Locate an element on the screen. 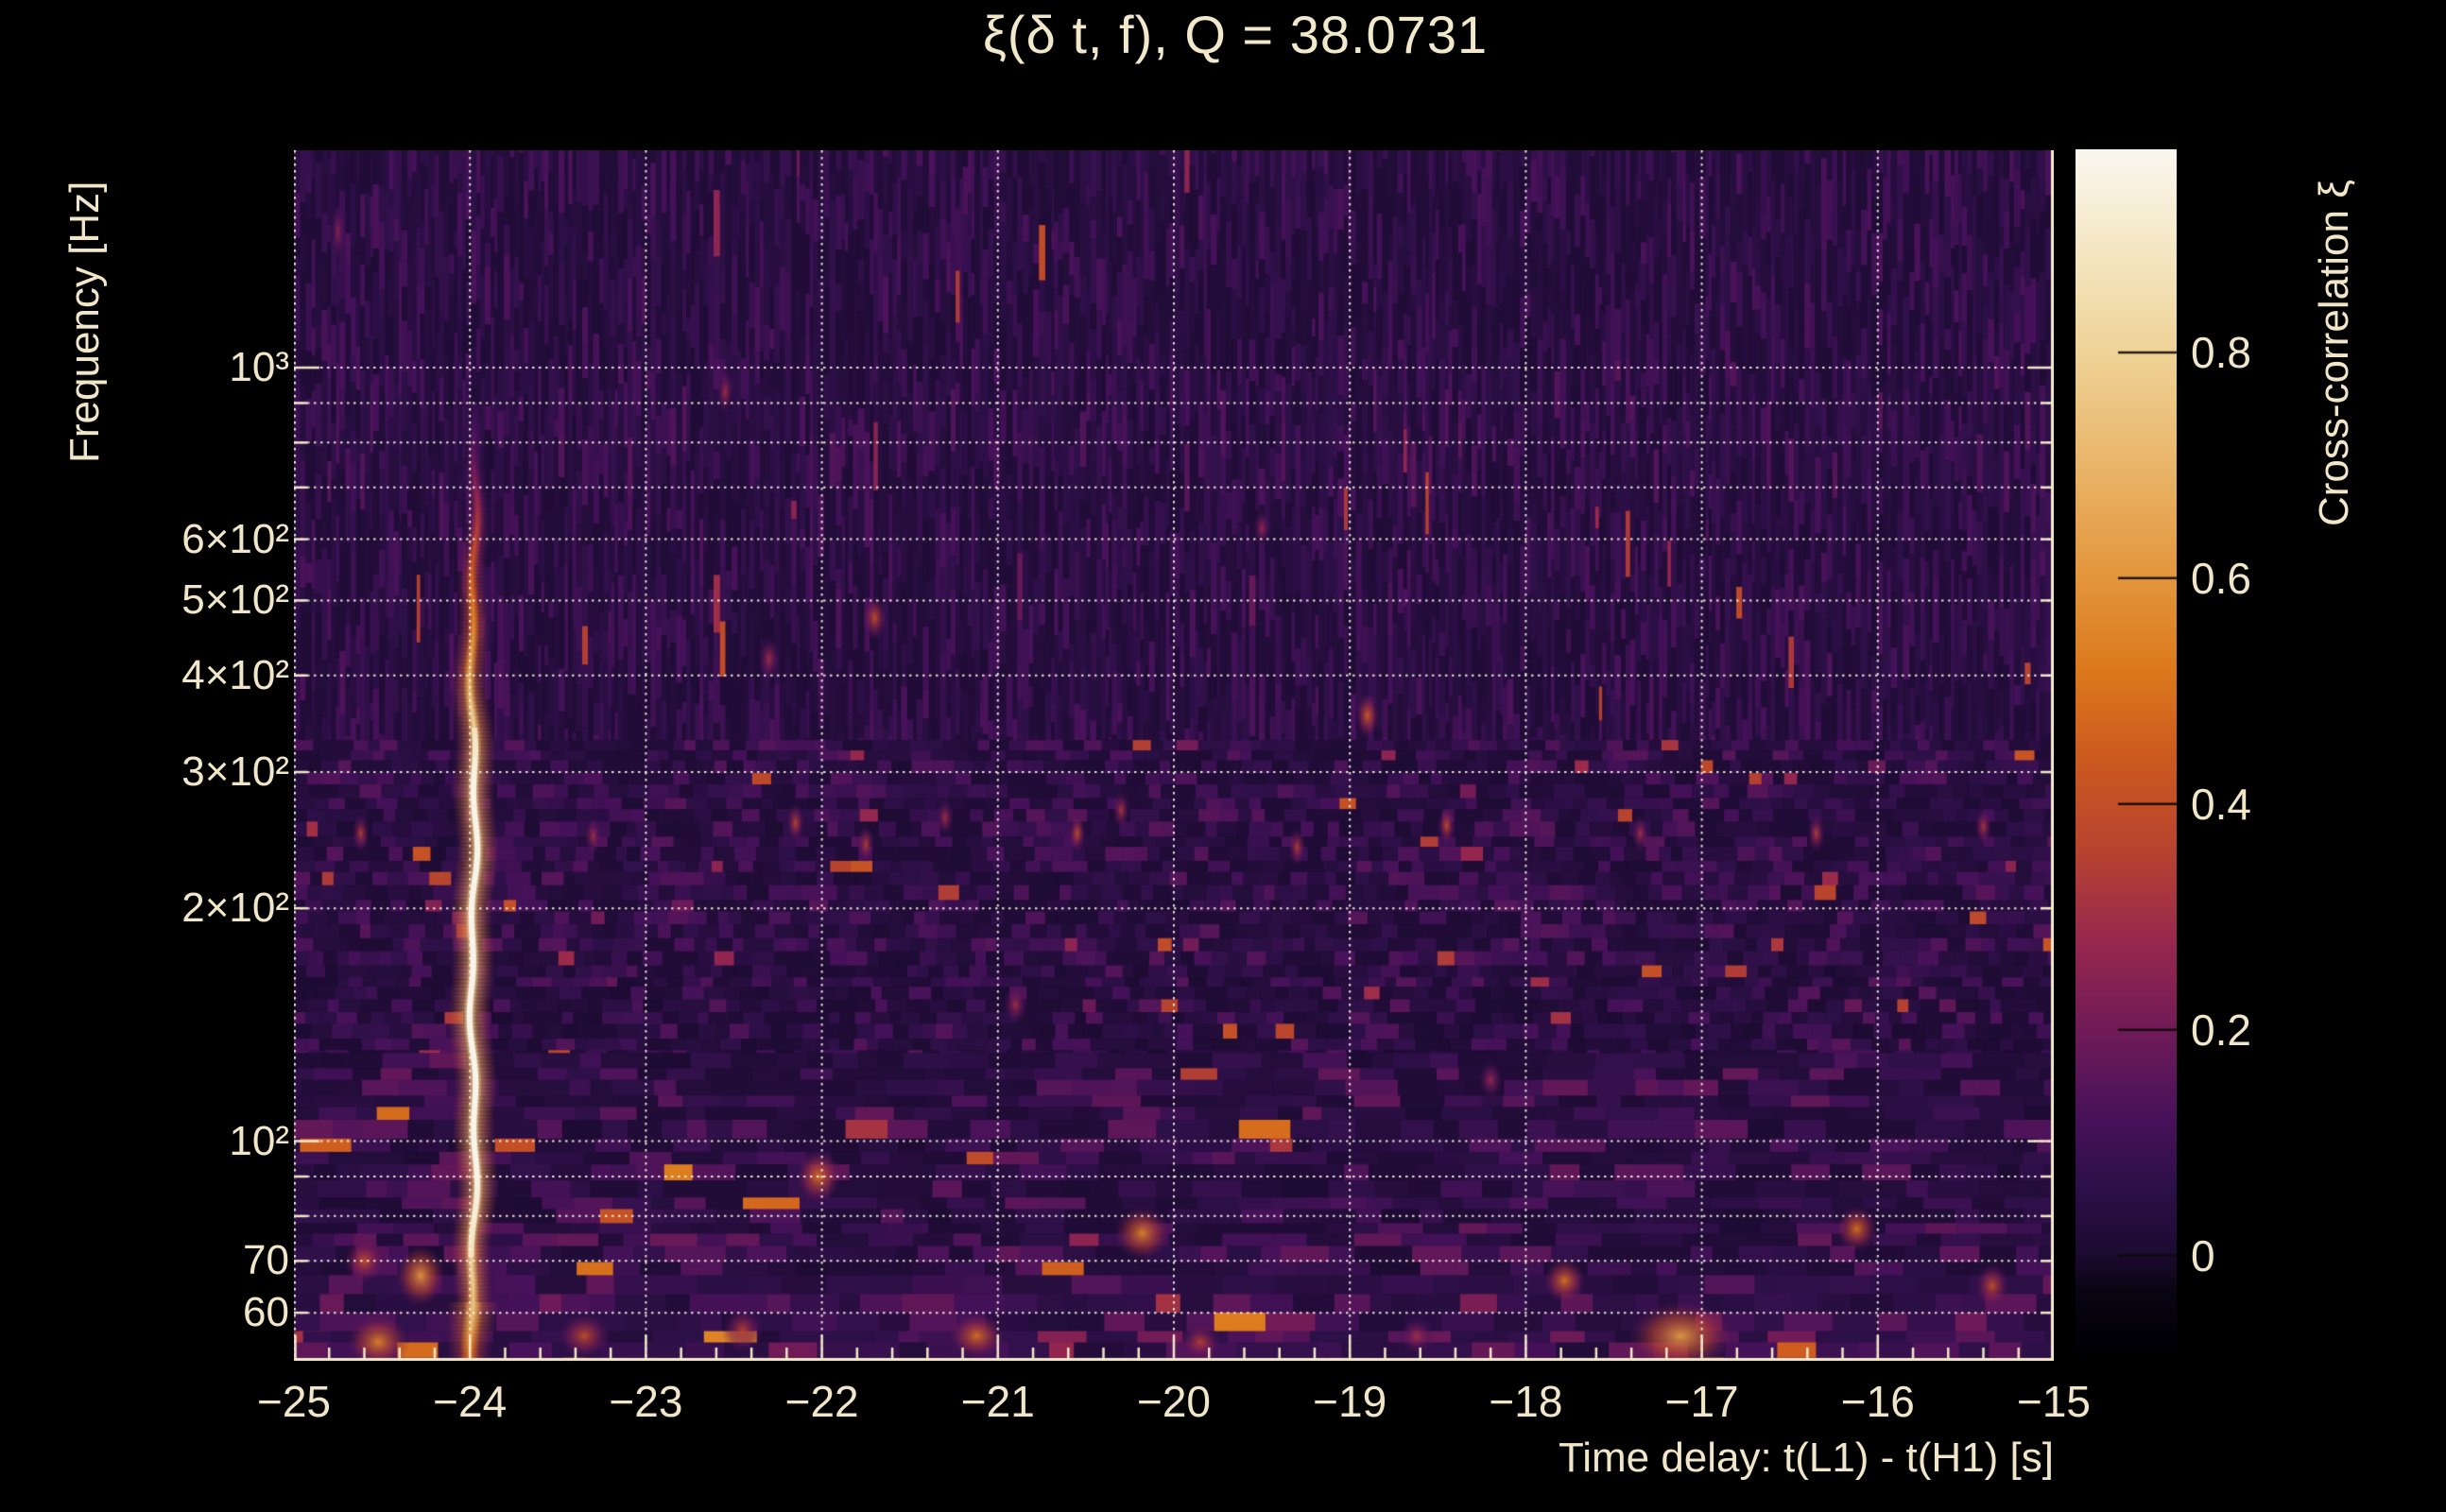 The width and height of the screenshot is (2446, 1512). x-tick-label: −17 is located at coordinates (1701, 1401).